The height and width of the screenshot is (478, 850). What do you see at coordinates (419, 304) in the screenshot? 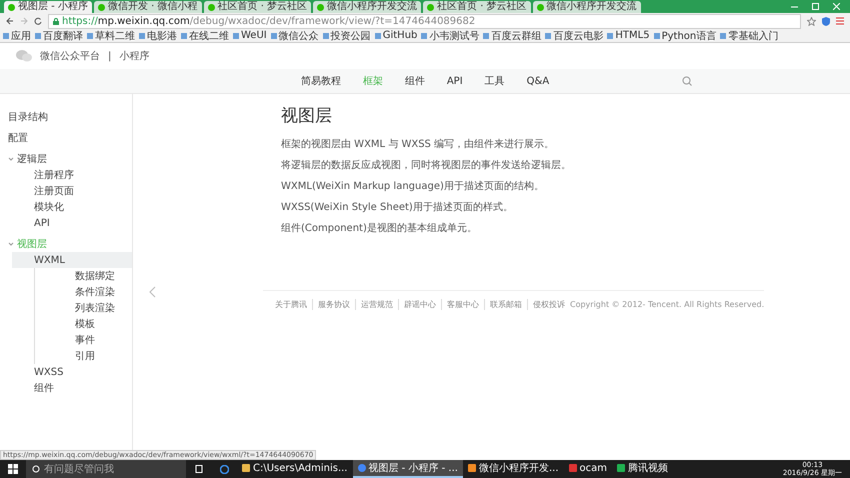
I see `footer-link: 辟谣中心` at bounding box center [419, 304].